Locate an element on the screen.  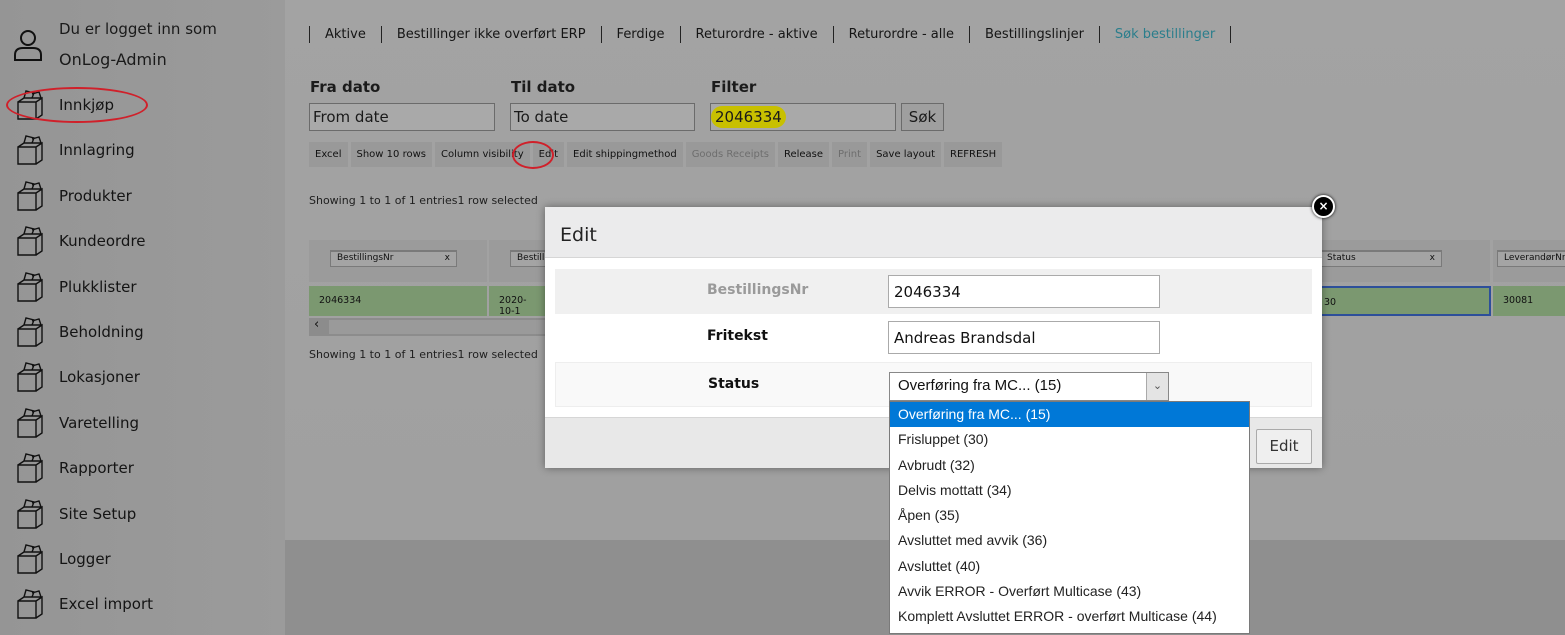
sidebar-item-site-setup: Site Setup is located at coordinates (144, 514).